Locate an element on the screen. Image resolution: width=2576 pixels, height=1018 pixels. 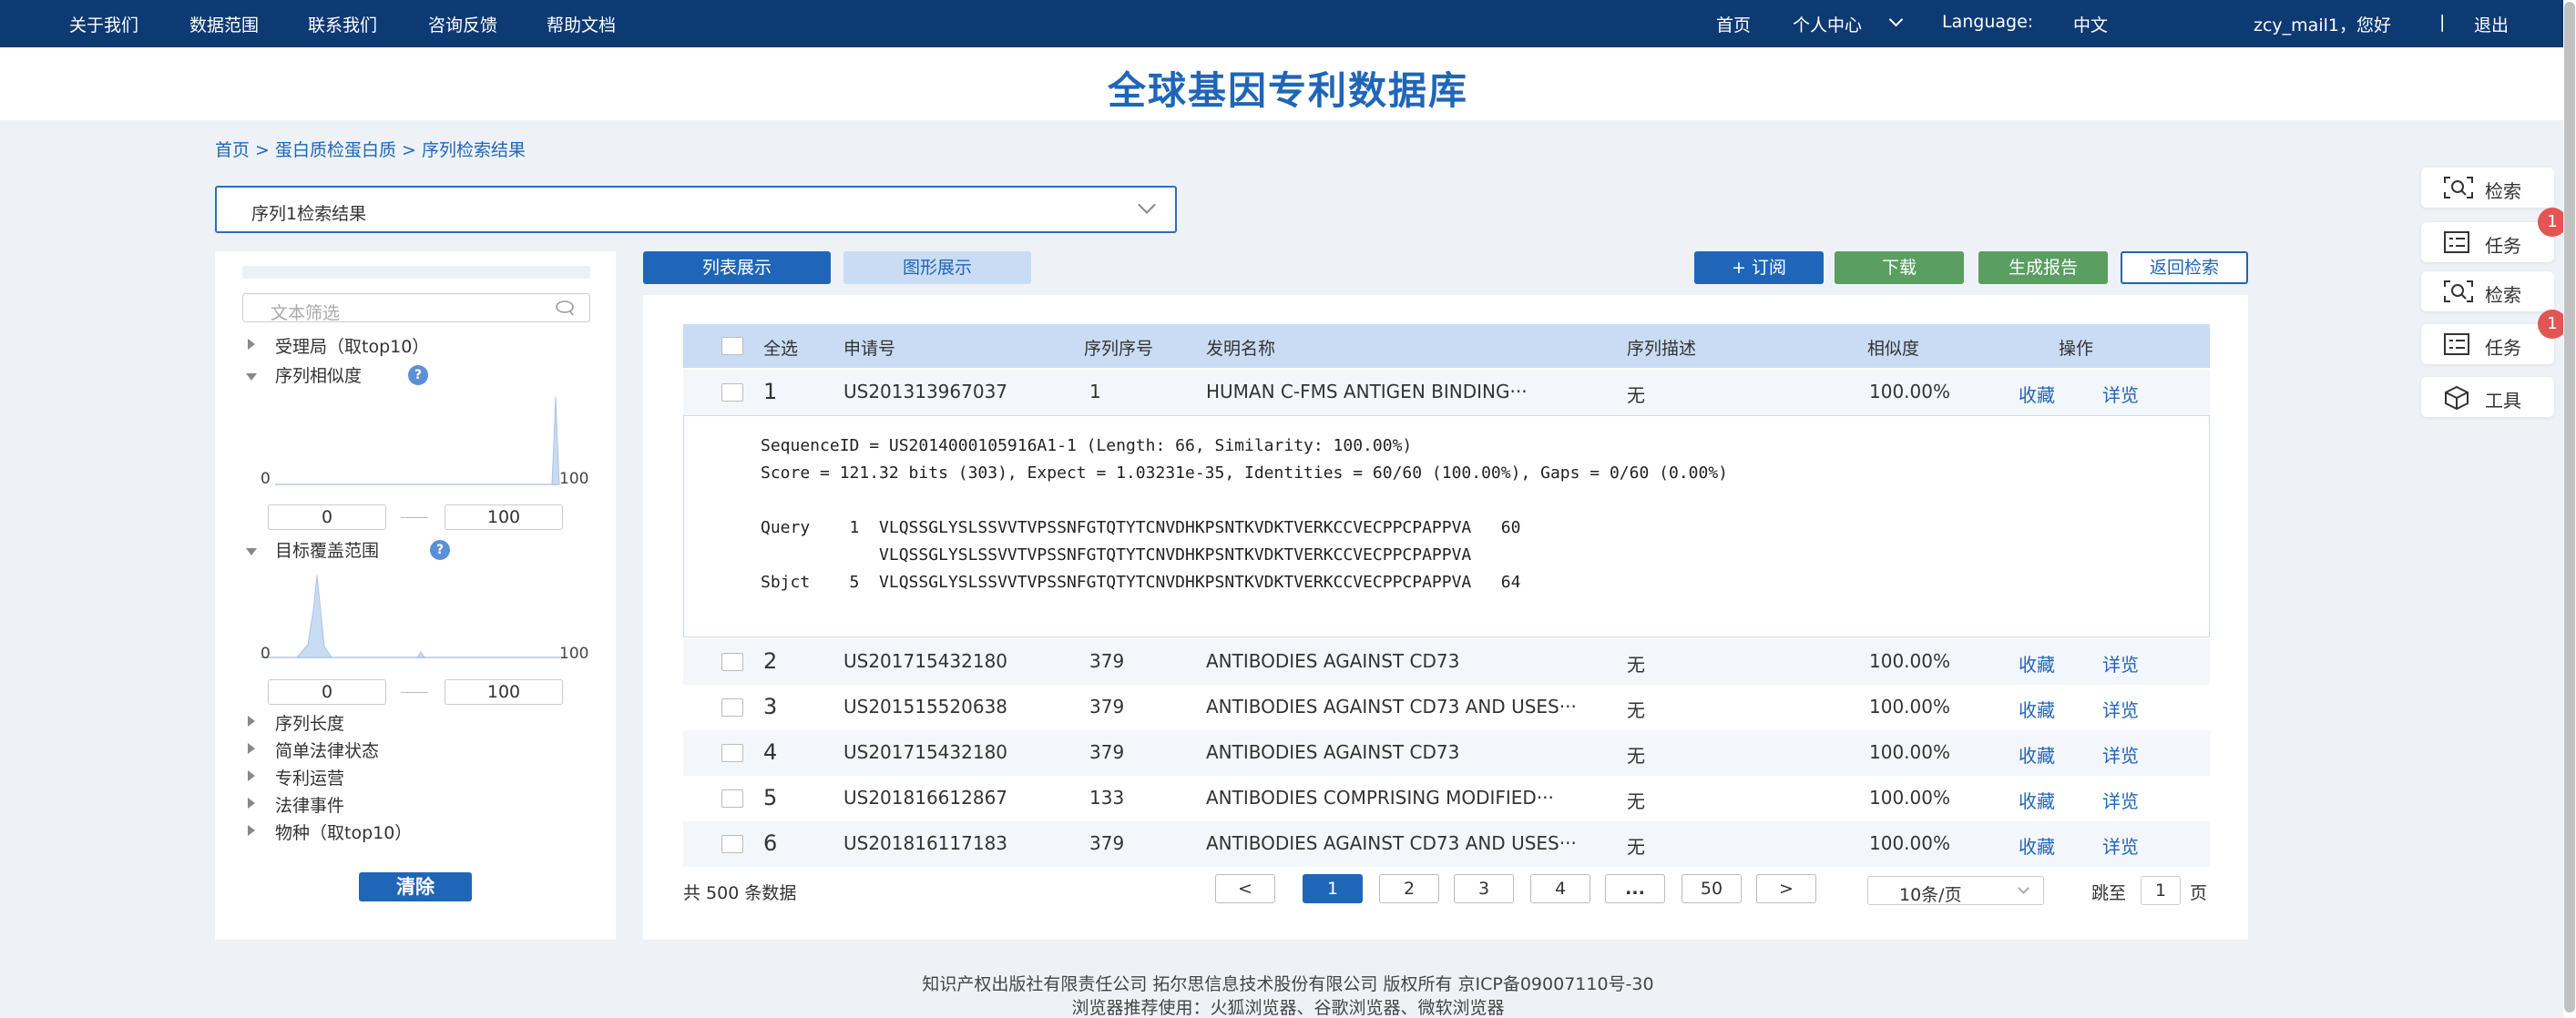
filter-species: 物种（取top10） is located at coordinates (343, 831).